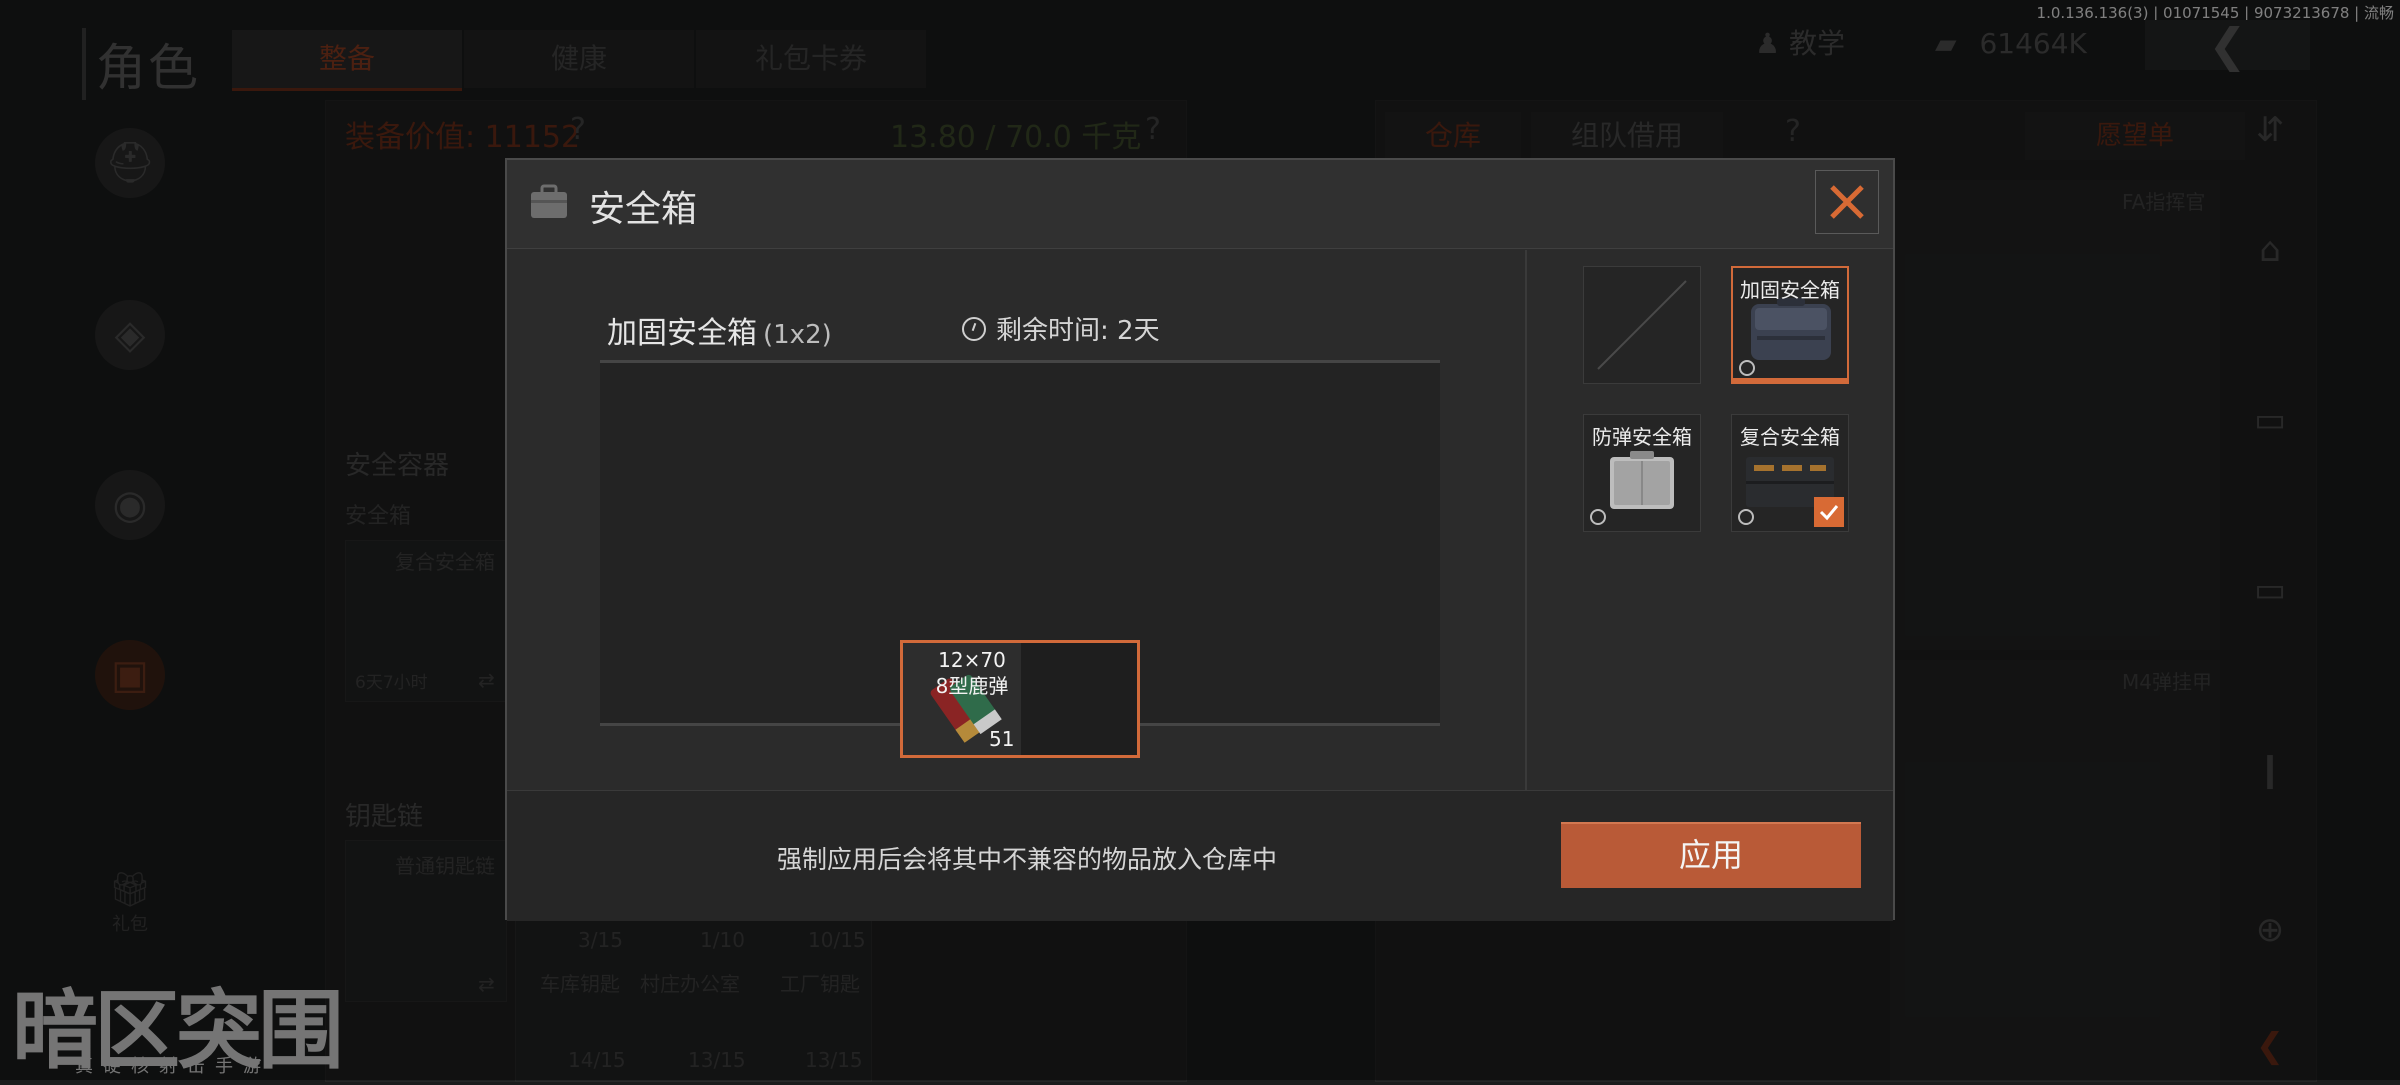 Image resolution: width=2400 pixels, height=1085 pixels. What do you see at coordinates (643, 209) in the screenshot?
I see `dialog-title: 安全箱` at bounding box center [643, 209].